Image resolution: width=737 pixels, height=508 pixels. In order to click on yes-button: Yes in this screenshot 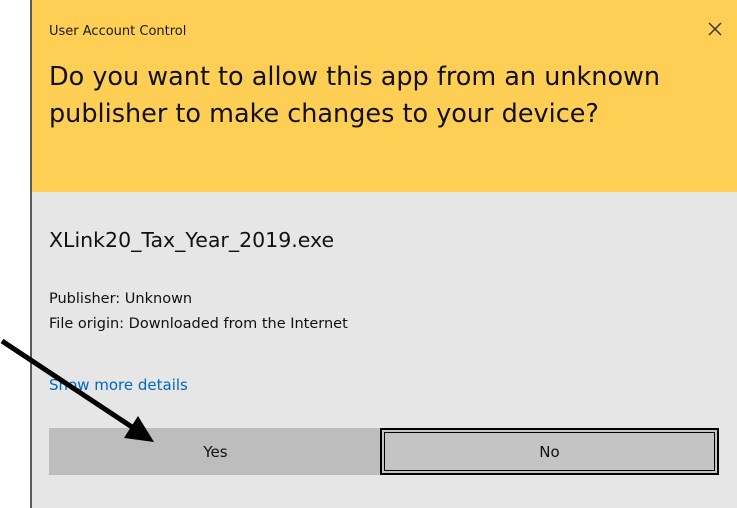, I will do `click(215, 451)`.